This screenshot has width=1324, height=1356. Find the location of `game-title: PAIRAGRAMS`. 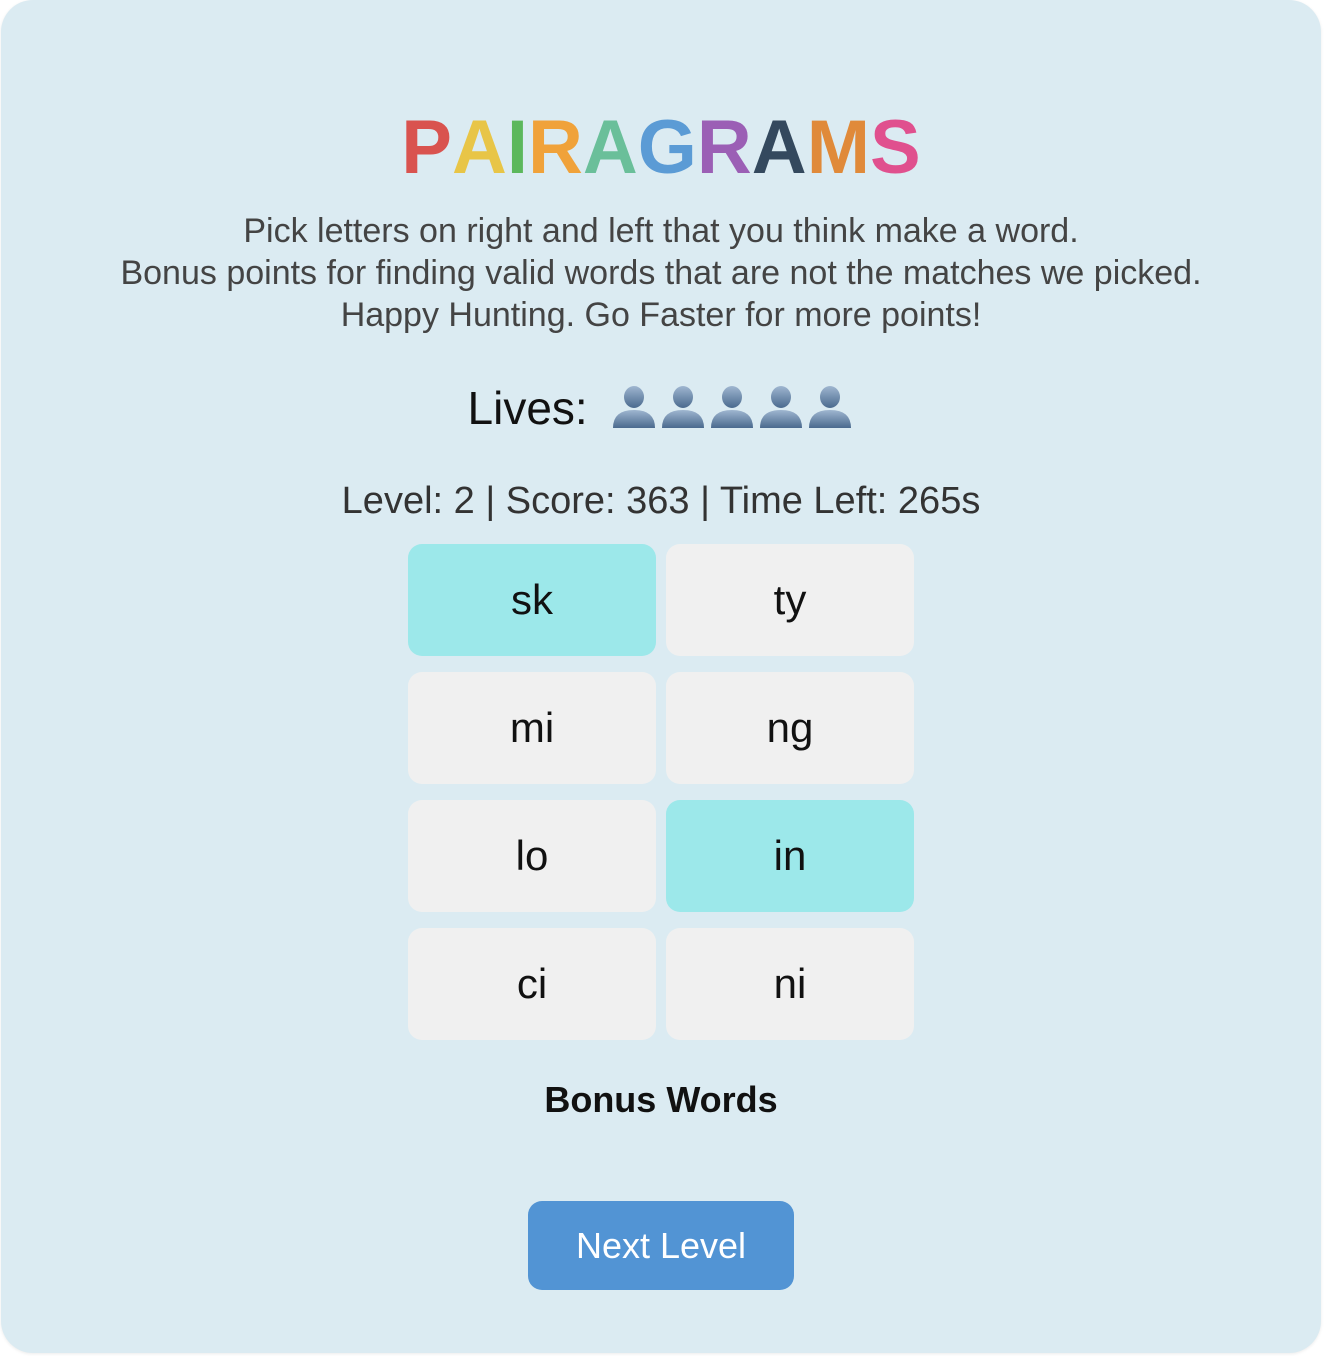

game-title: PAIRAGRAMS is located at coordinates (661, 148).